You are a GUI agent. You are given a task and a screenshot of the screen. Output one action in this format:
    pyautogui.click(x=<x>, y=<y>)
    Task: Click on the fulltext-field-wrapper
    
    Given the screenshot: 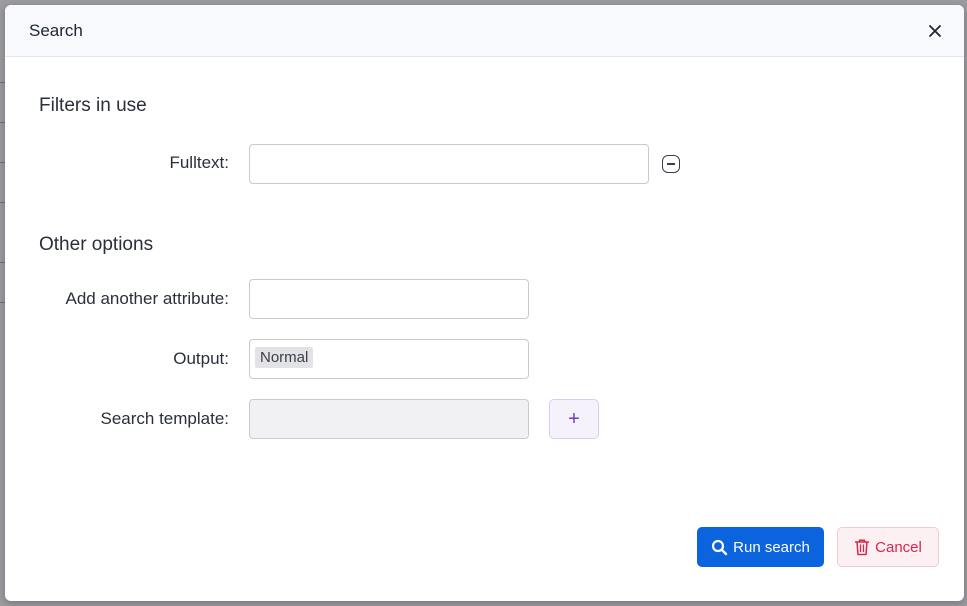 What is the action you would take?
    pyautogui.click(x=449, y=164)
    